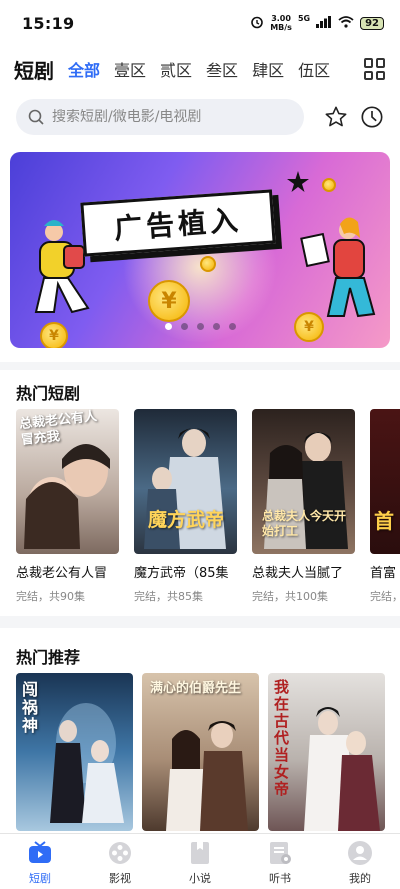 This screenshot has width=400, height=889. I want to click on recommend-poster: 满心的伯爵先生, so click(200, 752).